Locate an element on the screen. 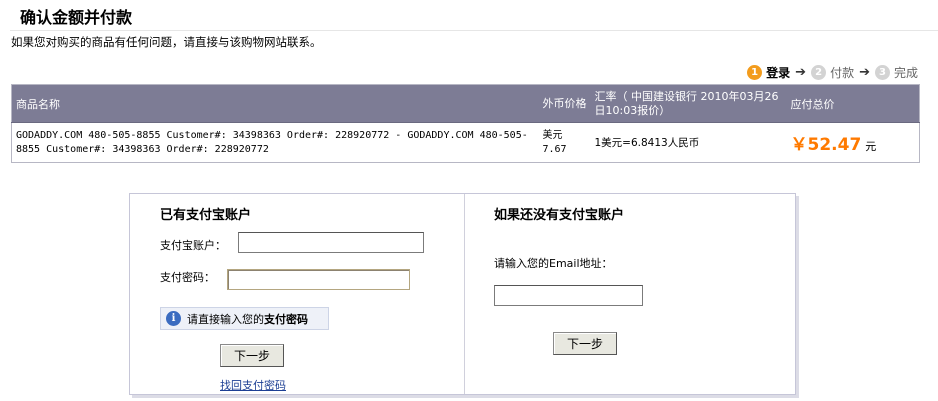  step-login: 1 登录 is located at coordinates (768, 72).